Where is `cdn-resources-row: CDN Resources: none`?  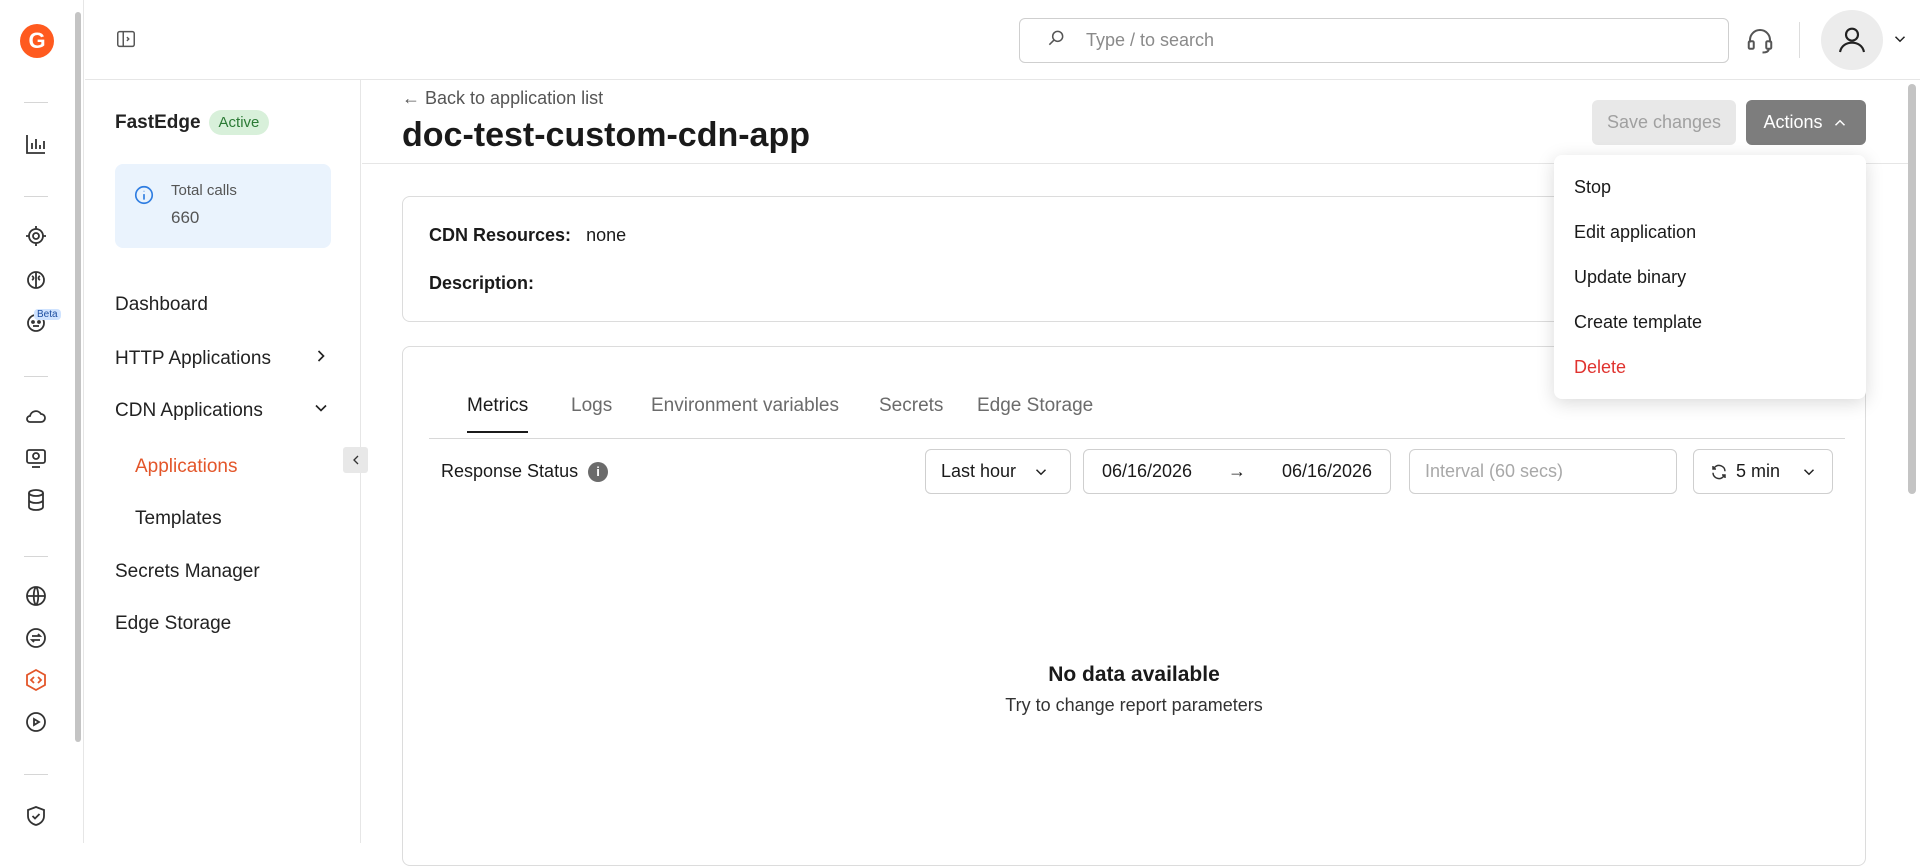 cdn-resources-row: CDN Resources: none is located at coordinates (527, 235).